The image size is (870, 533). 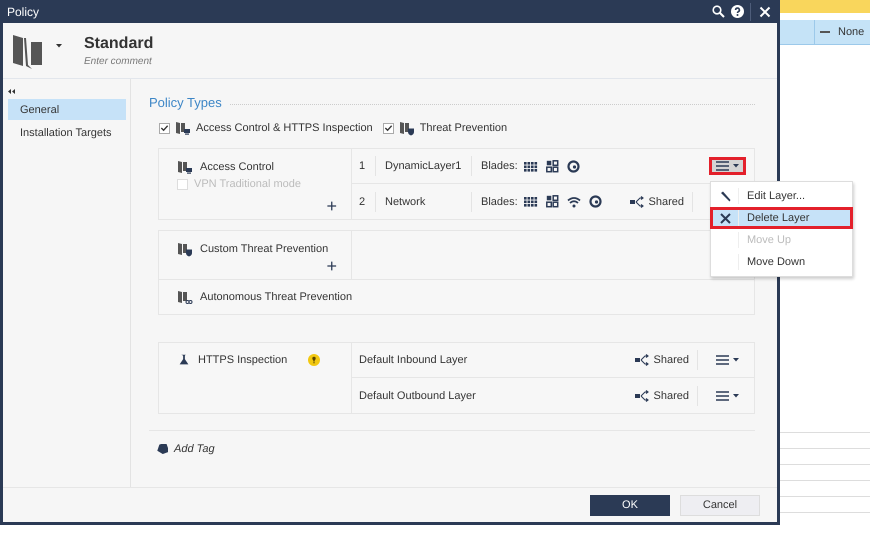 What do you see at coordinates (413, 360) in the screenshot?
I see `layer-name: Default Inbound Layer` at bounding box center [413, 360].